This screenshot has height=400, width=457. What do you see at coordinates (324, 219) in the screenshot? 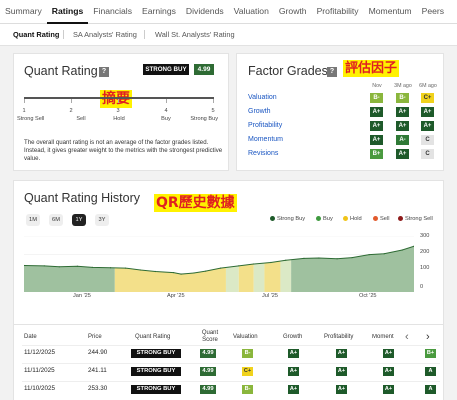
I see `legend-buy: Buy` at bounding box center [324, 219].